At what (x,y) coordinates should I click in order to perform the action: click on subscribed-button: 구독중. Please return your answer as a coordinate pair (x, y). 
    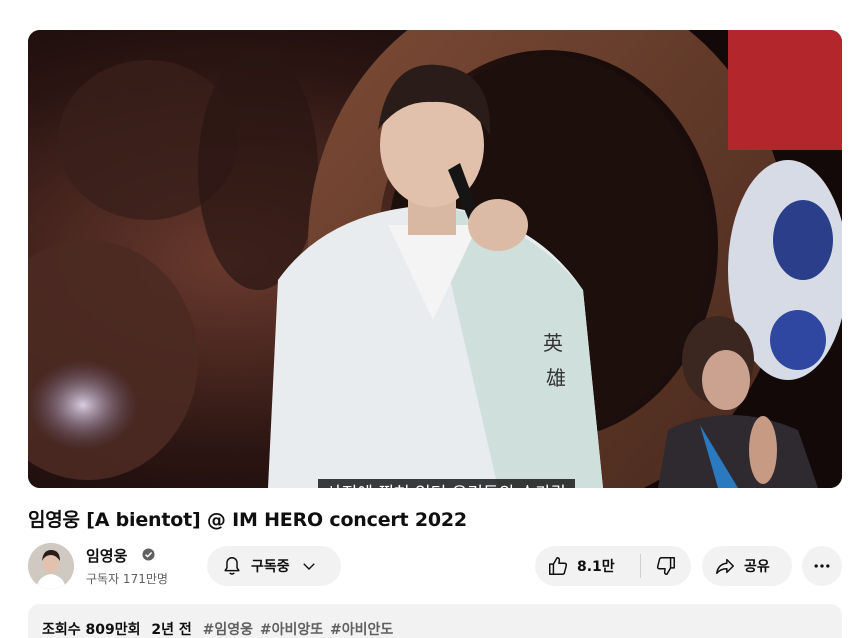
    Looking at the image, I should click on (274, 566).